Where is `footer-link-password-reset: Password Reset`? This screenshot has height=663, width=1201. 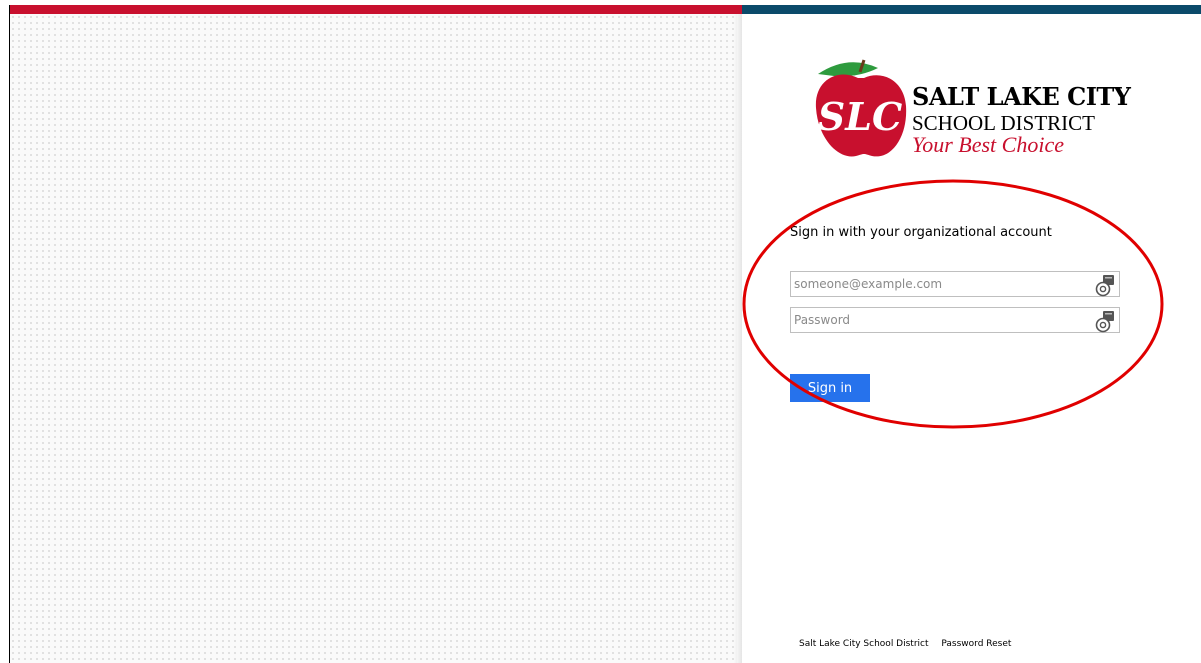
footer-link-password-reset: Password Reset is located at coordinates (976, 644).